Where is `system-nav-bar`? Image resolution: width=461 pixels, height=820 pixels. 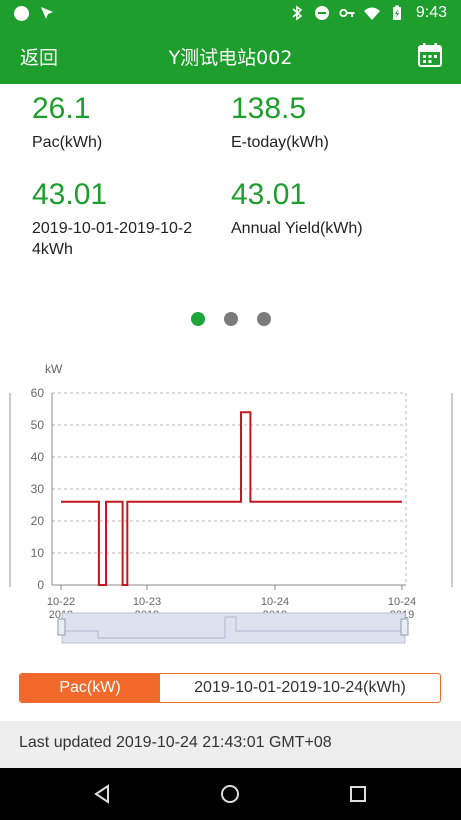 system-nav-bar is located at coordinates (230, 794).